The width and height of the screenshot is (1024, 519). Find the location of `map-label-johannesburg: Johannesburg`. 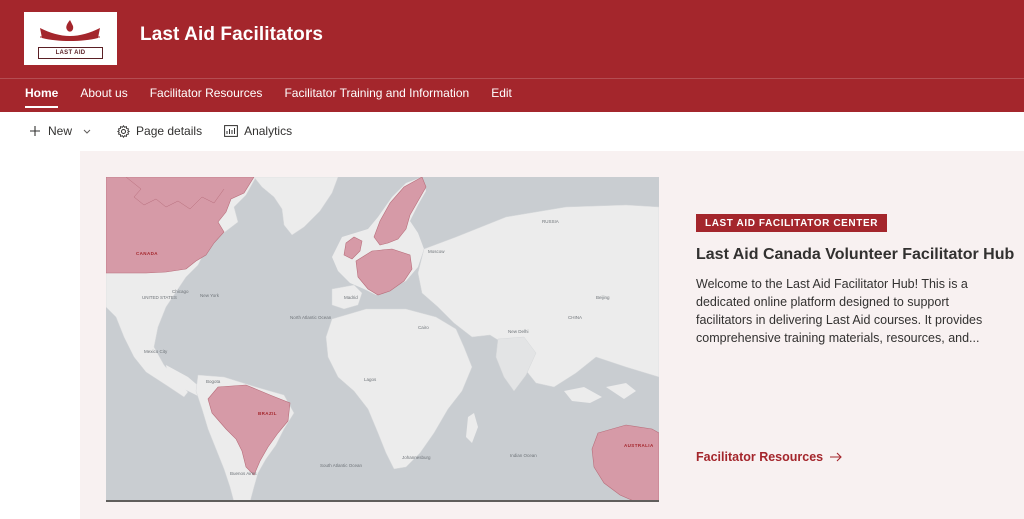

map-label-johannesburg: Johannesburg is located at coordinates (416, 457).